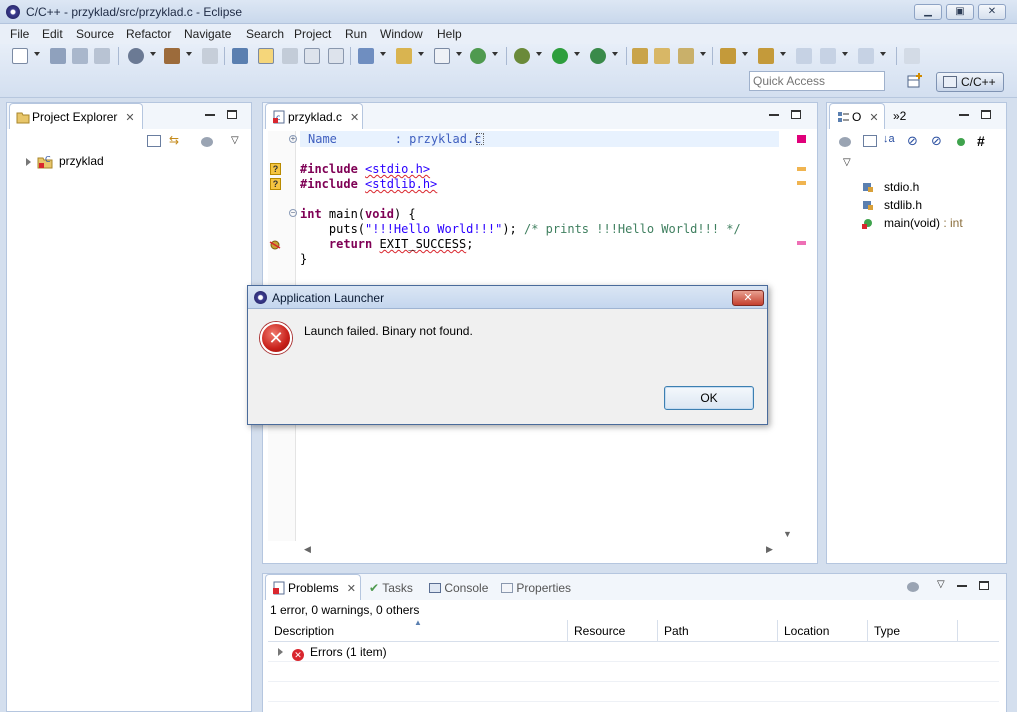  I want to click on scroll-right-icon: ▶, so click(769, 549).